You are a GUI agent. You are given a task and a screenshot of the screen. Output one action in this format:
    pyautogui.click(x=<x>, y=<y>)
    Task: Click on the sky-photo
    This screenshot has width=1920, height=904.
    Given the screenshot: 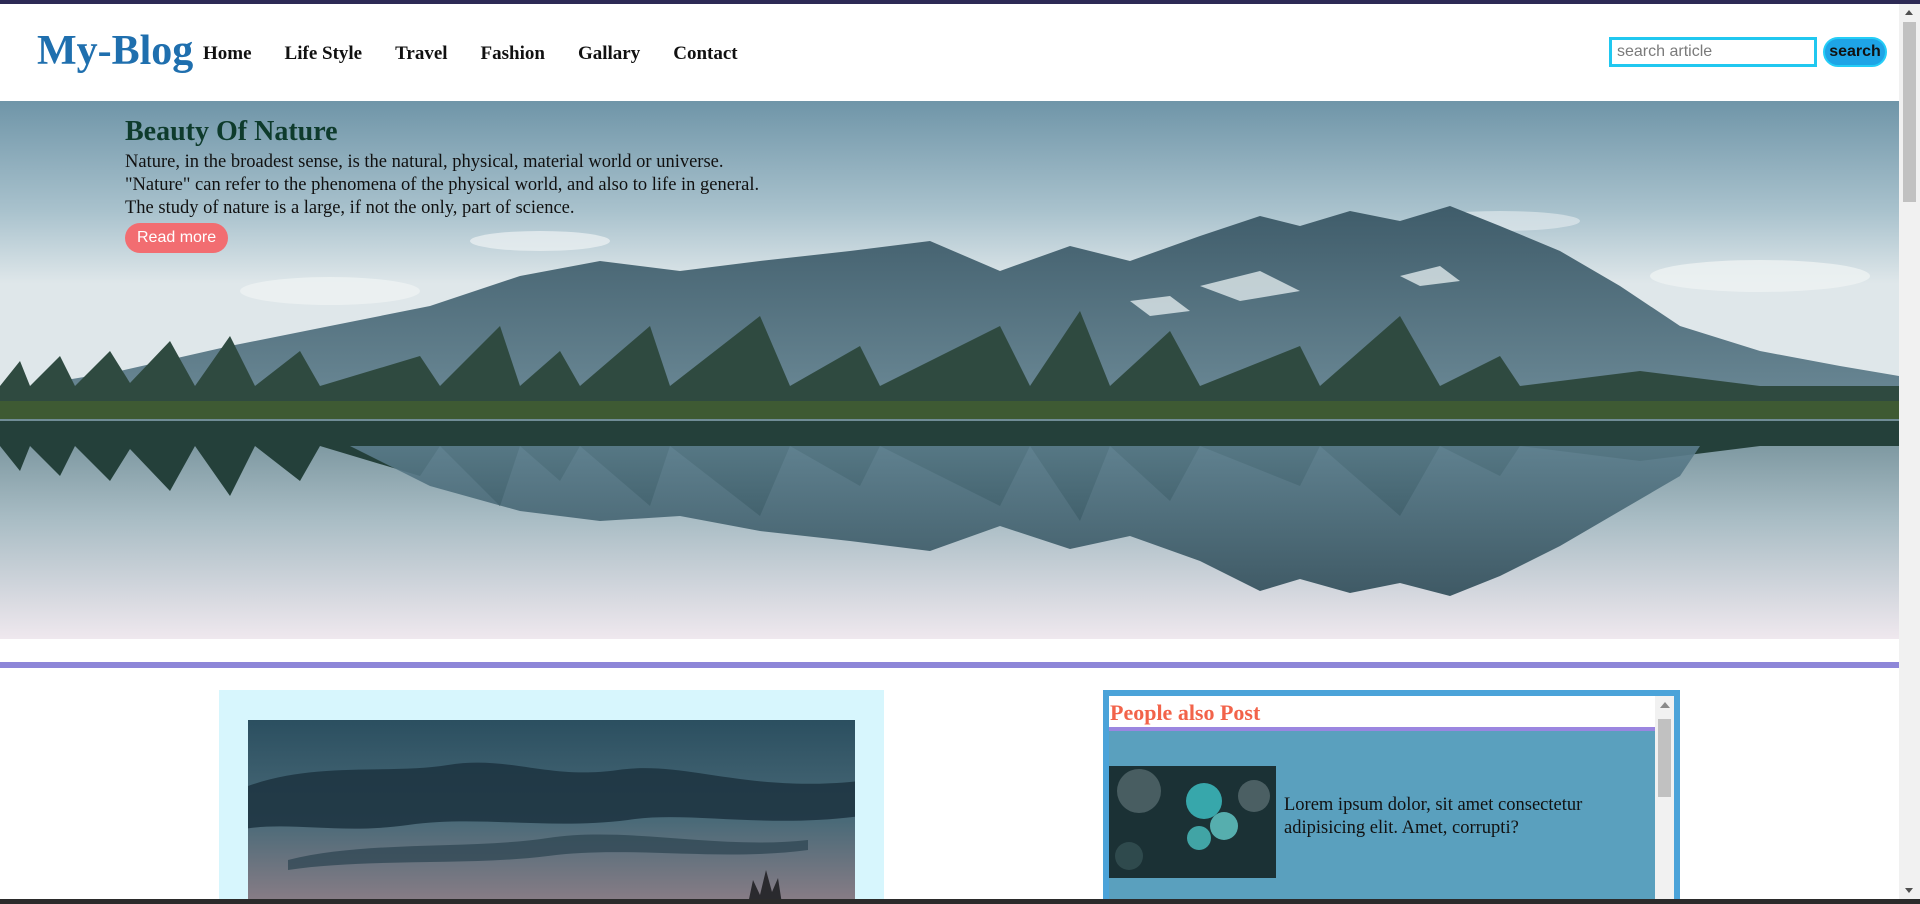 What is the action you would take?
    pyautogui.click(x=551, y=812)
    